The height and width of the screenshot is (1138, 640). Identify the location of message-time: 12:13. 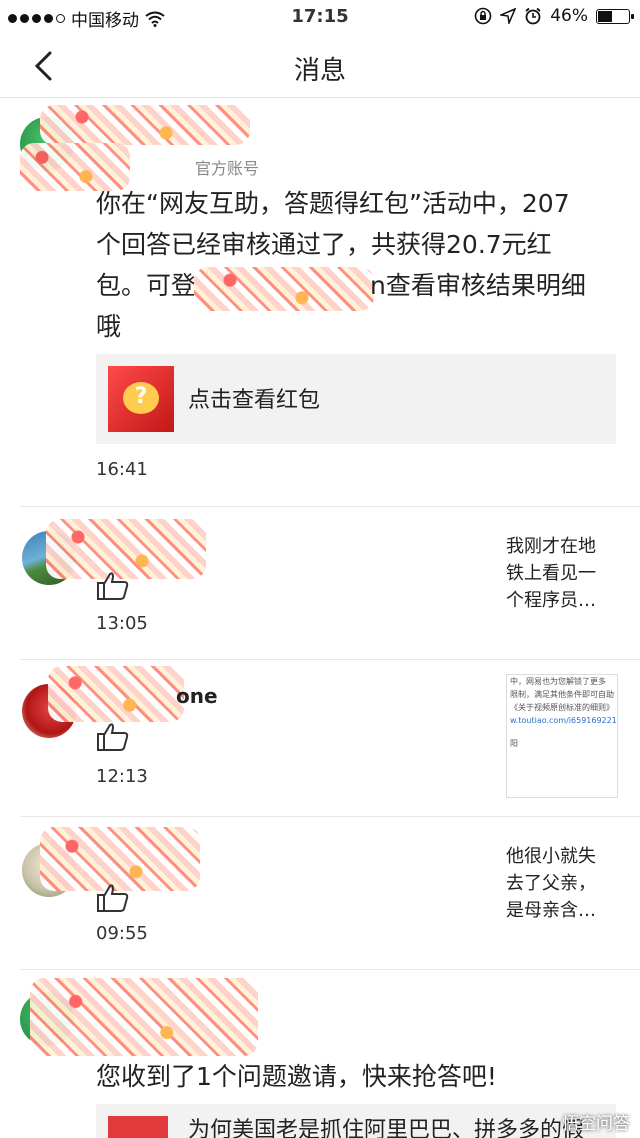
(122, 776).